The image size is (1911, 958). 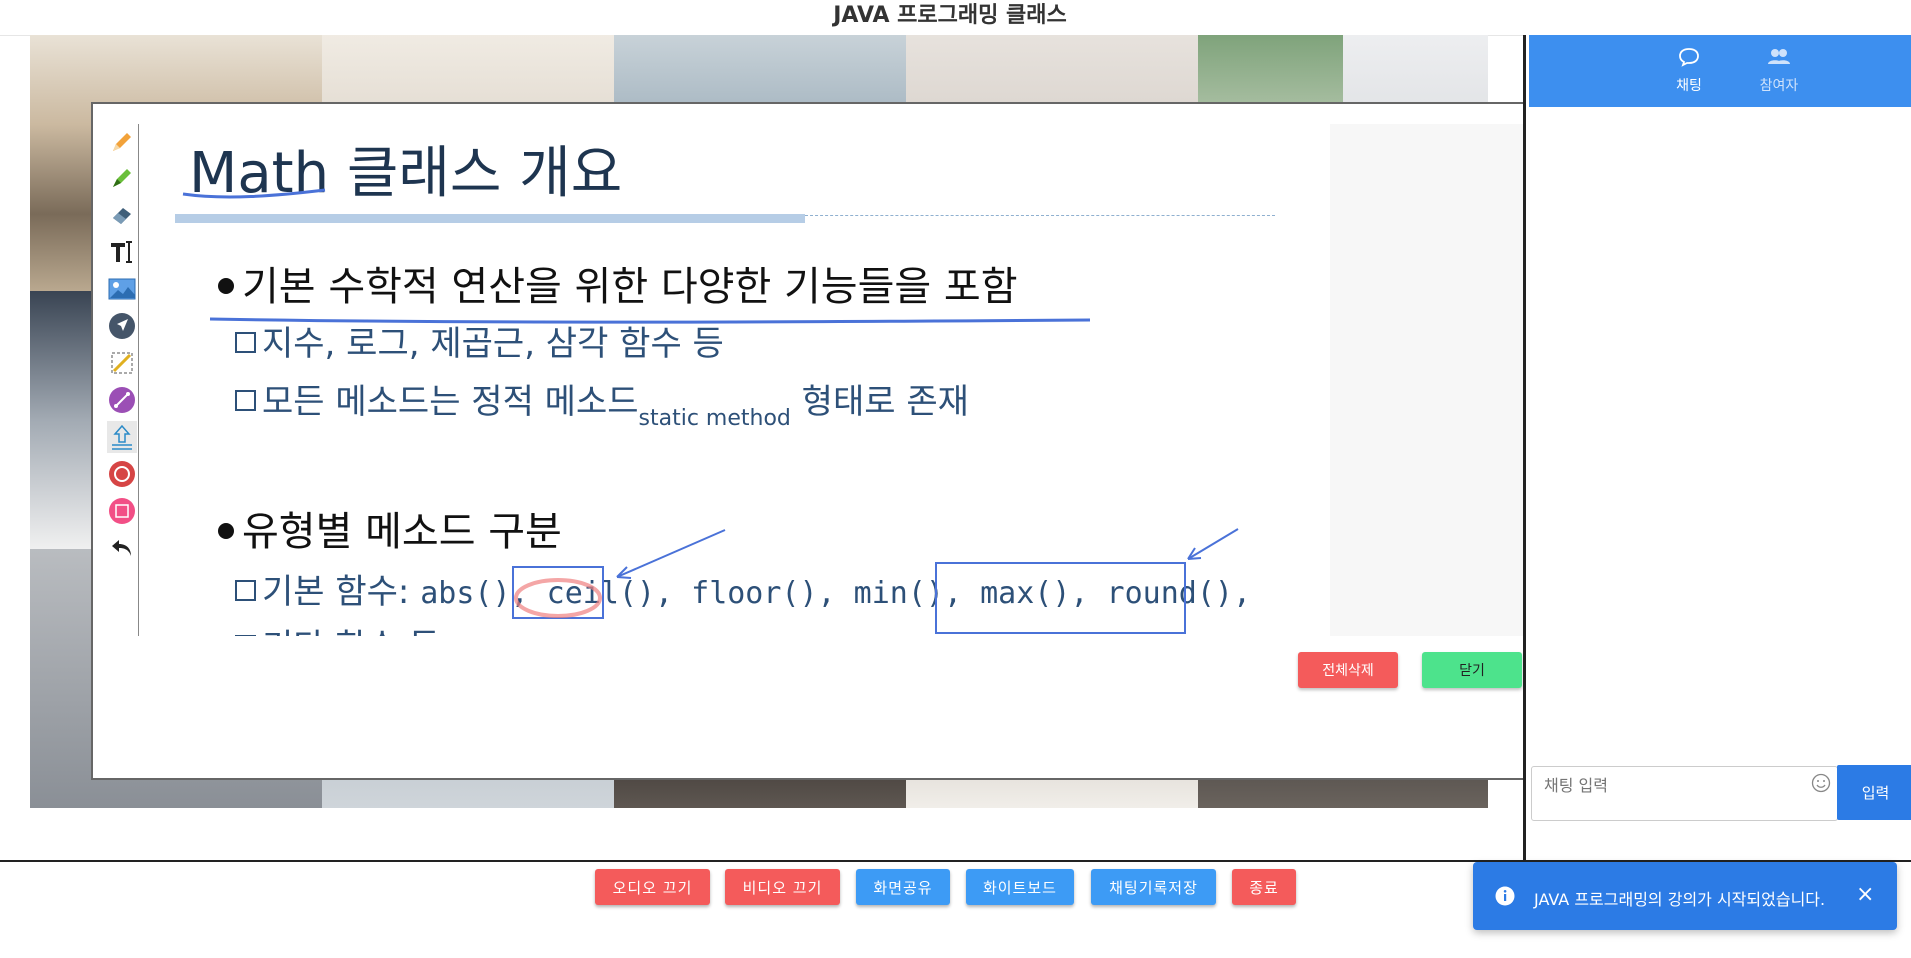 I want to click on chat-input-box, so click(x=1684, y=793).